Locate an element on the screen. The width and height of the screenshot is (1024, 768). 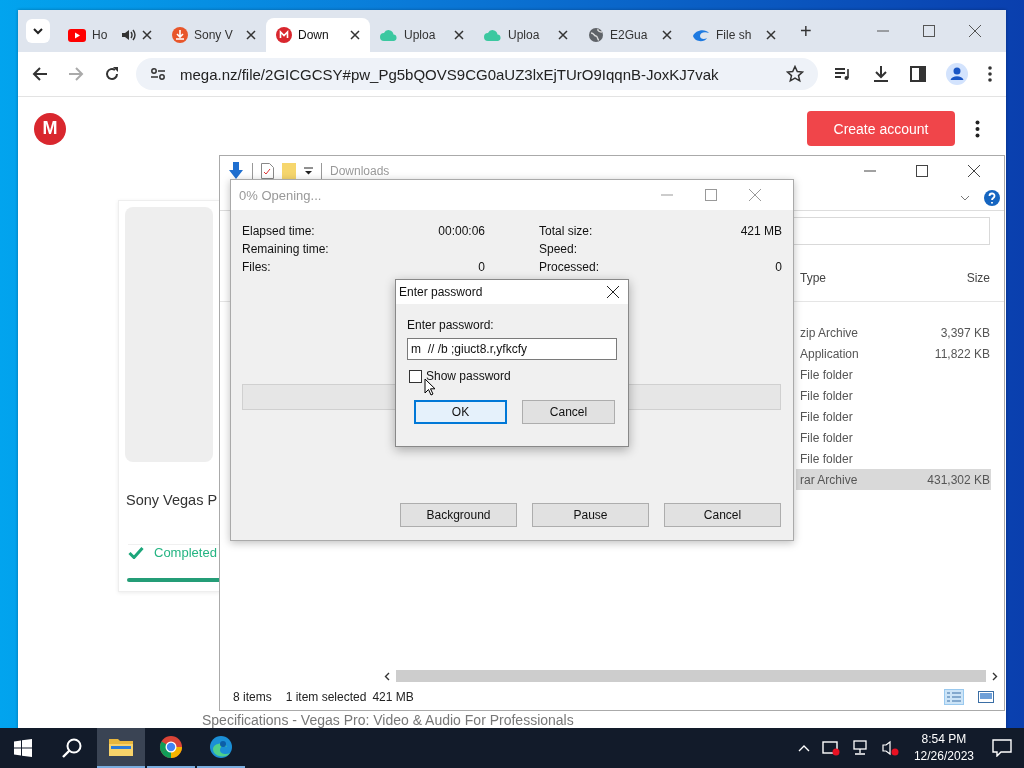
tab-title: E2Gua is located at coordinates (629, 35).